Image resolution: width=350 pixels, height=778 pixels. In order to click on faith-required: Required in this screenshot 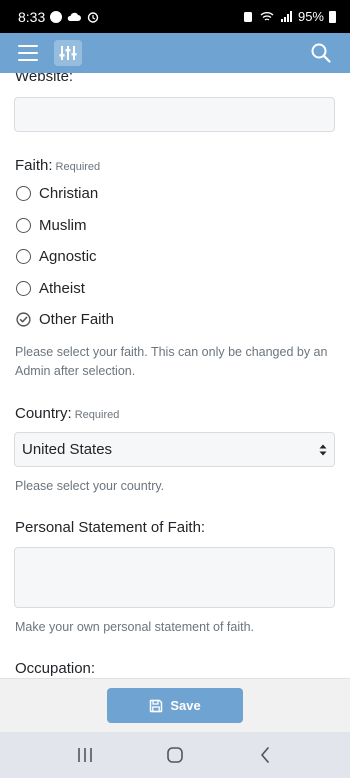, I will do `click(78, 167)`.